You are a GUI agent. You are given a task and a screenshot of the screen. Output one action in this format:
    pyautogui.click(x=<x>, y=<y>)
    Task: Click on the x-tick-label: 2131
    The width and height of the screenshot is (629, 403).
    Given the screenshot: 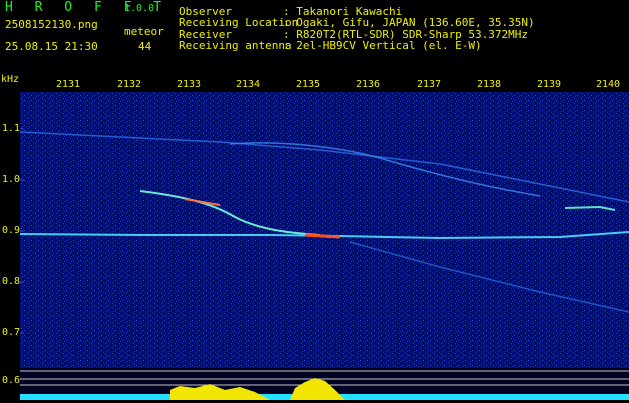 What is the action you would take?
    pyautogui.click(x=68, y=84)
    